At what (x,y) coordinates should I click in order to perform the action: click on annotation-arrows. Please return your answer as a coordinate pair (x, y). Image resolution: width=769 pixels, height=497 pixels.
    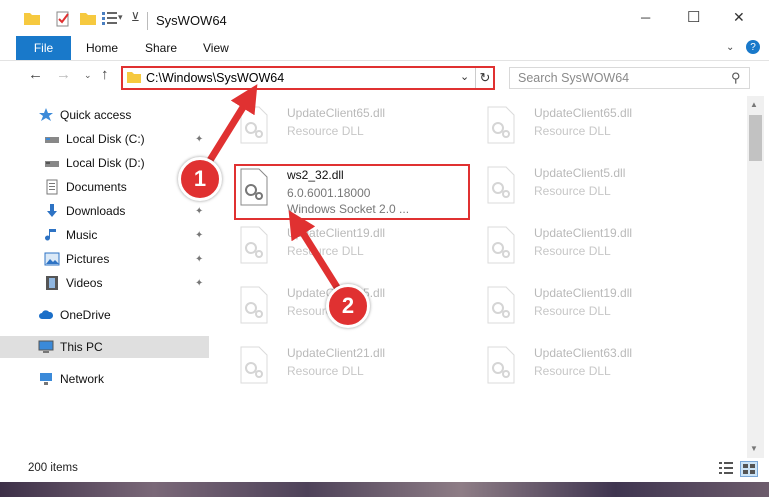
    Looking at the image, I should click on (272, 190).